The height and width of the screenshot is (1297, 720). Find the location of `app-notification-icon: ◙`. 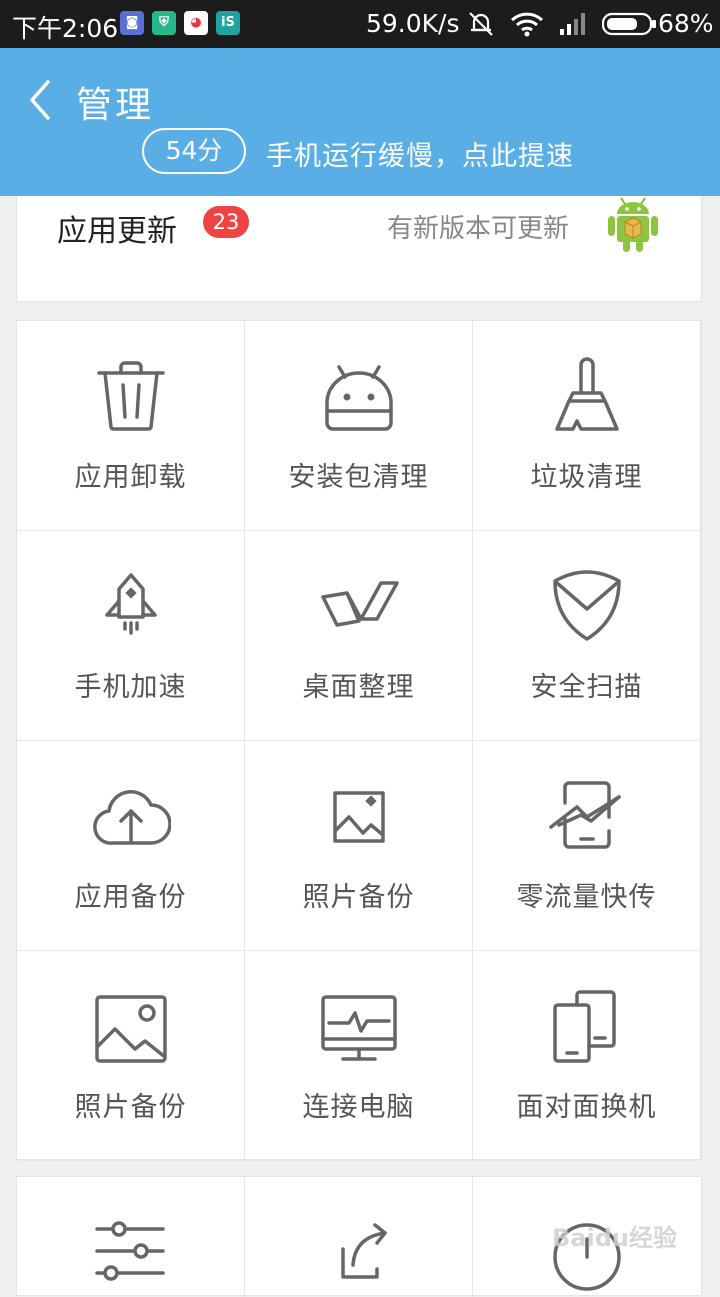

app-notification-icon: ◙ is located at coordinates (132, 23).